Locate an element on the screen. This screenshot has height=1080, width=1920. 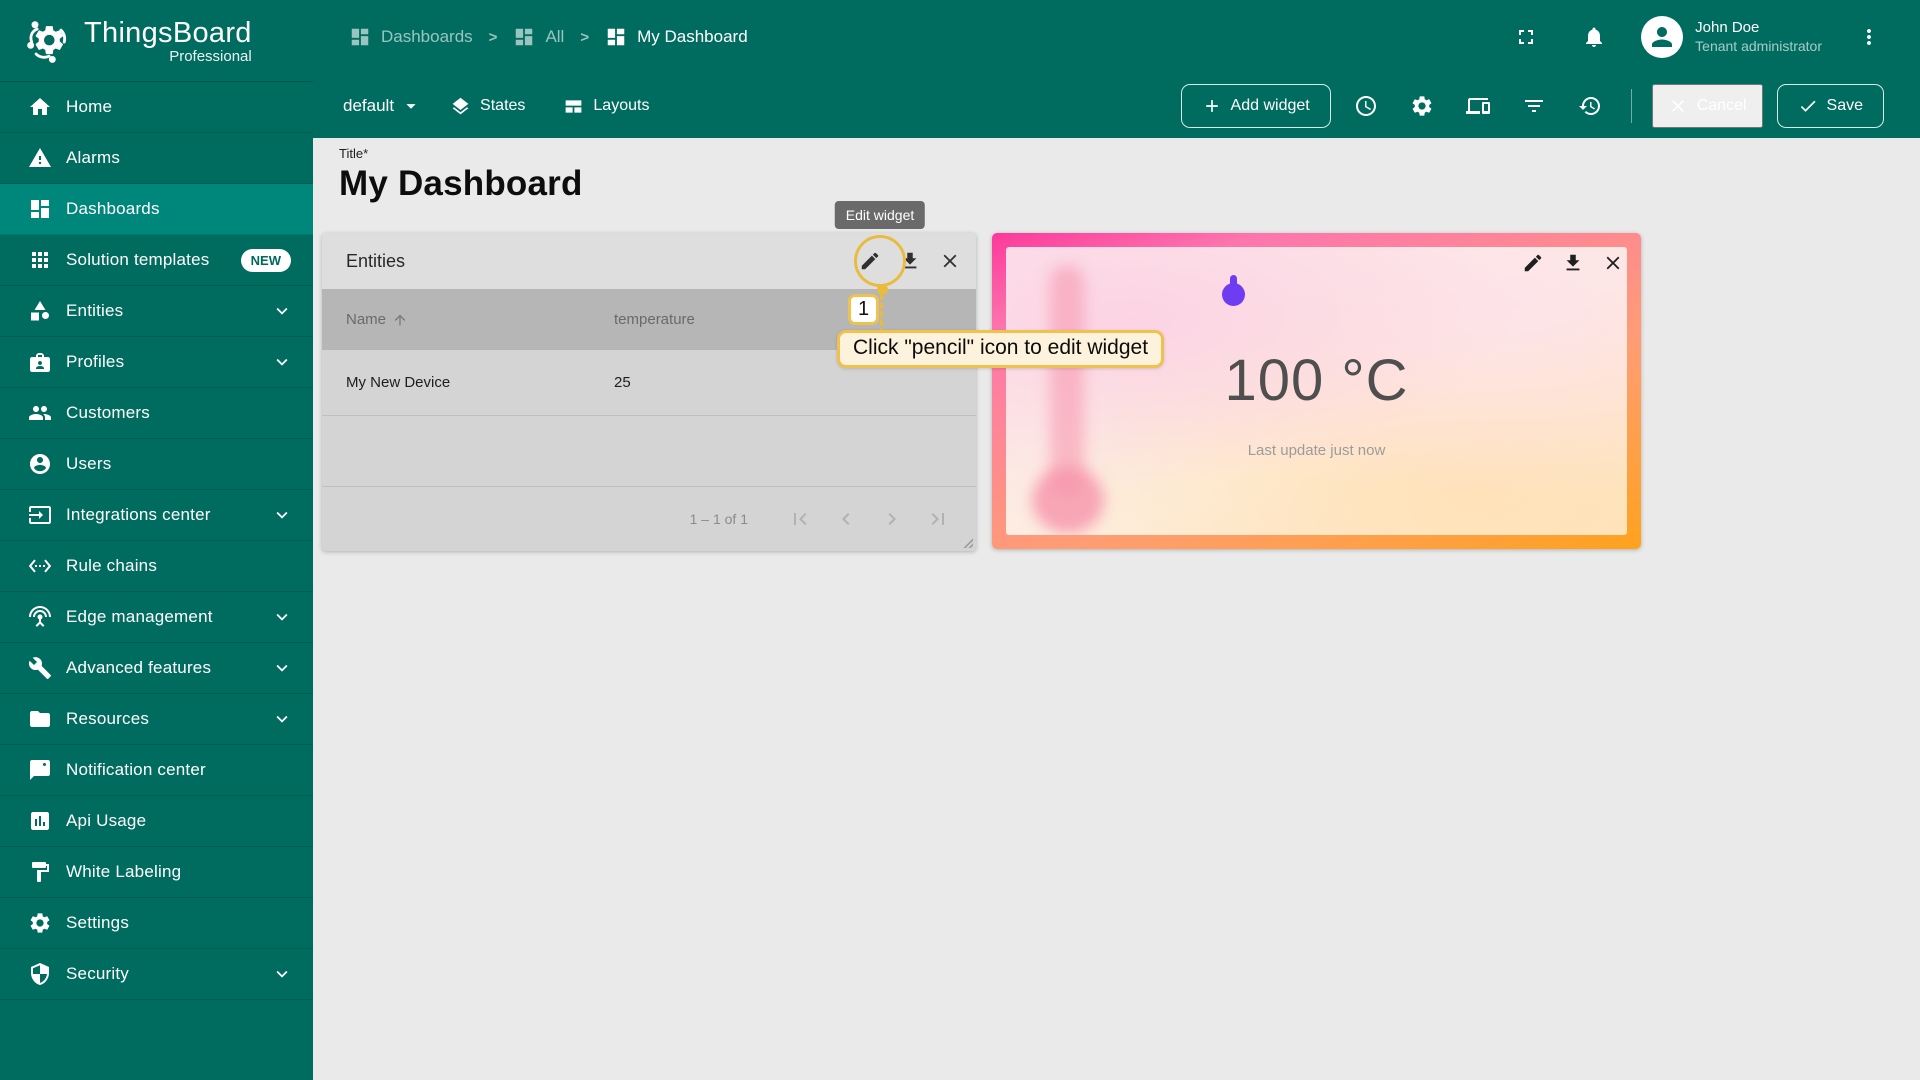
entity-aliases-button is located at coordinates (1478, 106).